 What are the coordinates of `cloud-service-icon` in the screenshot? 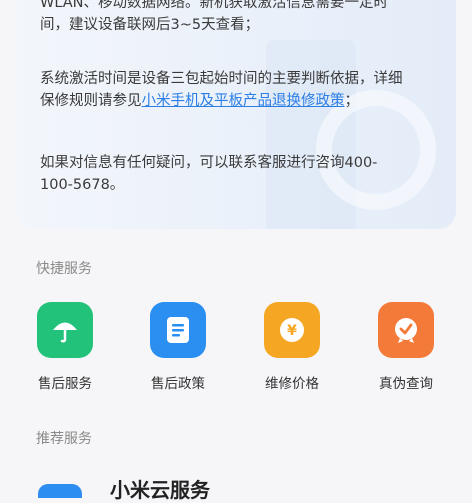 It's located at (60, 491).